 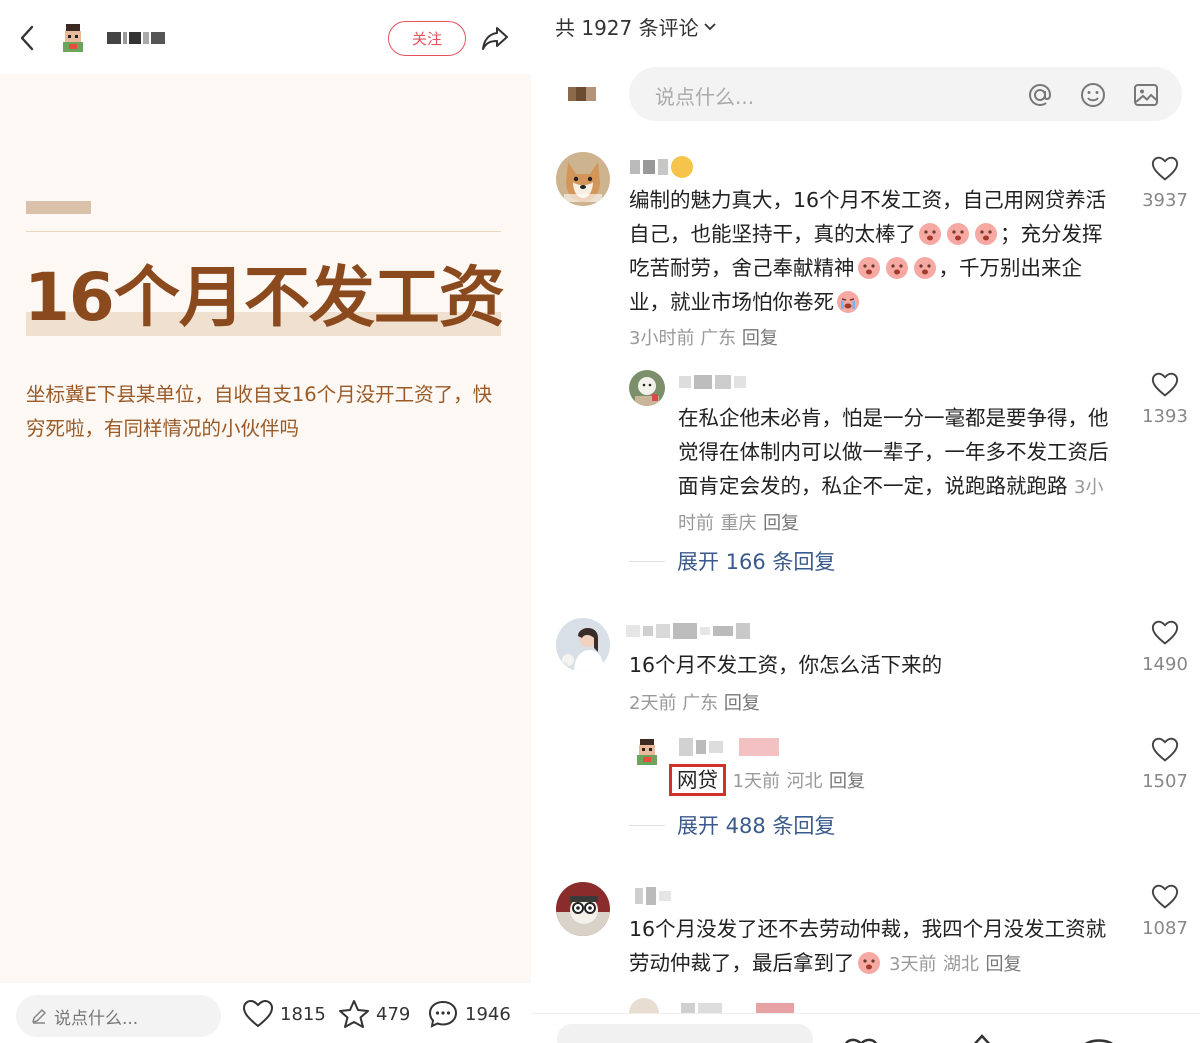 What do you see at coordinates (913, 964) in the screenshot?
I see `comment-time: 3天前` at bounding box center [913, 964].